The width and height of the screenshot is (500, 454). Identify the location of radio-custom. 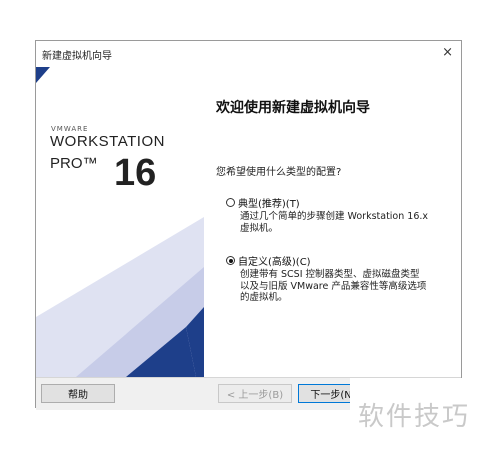
(230, 260).